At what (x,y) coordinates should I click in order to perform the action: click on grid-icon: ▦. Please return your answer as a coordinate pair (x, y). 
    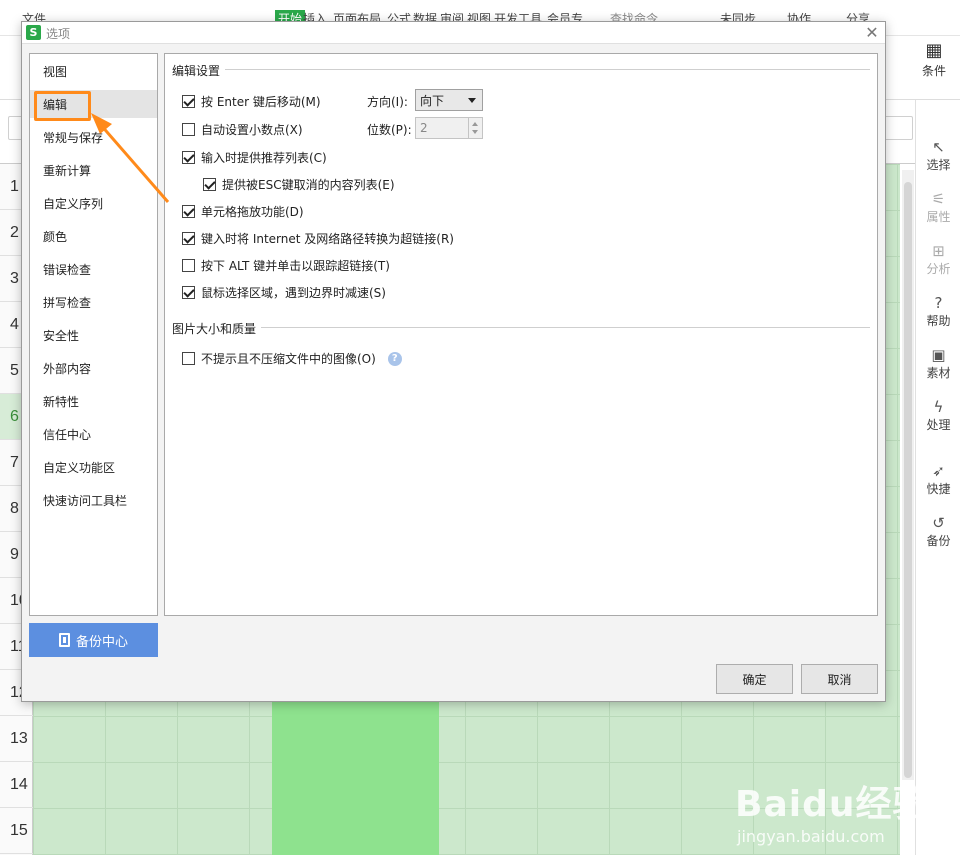
    Looking at the image, I should click on (934, 50).